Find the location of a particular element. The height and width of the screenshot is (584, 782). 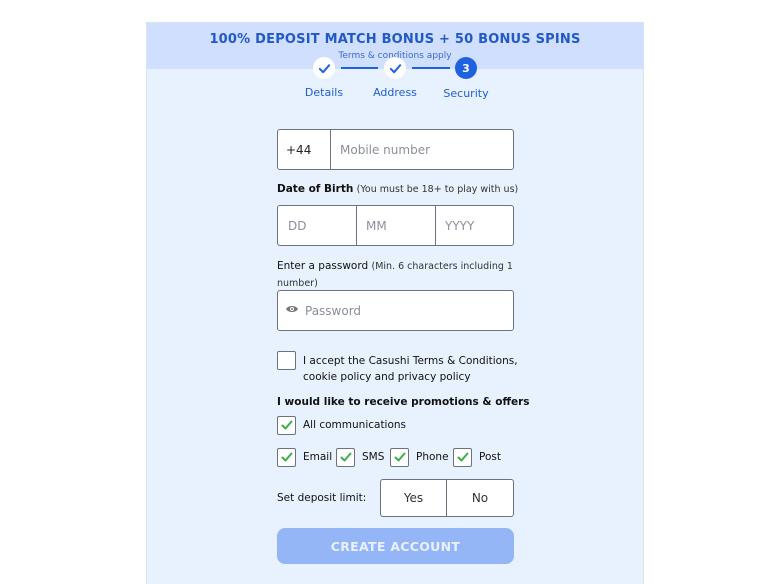

step-details-circle is located at coordinates (324, 68).